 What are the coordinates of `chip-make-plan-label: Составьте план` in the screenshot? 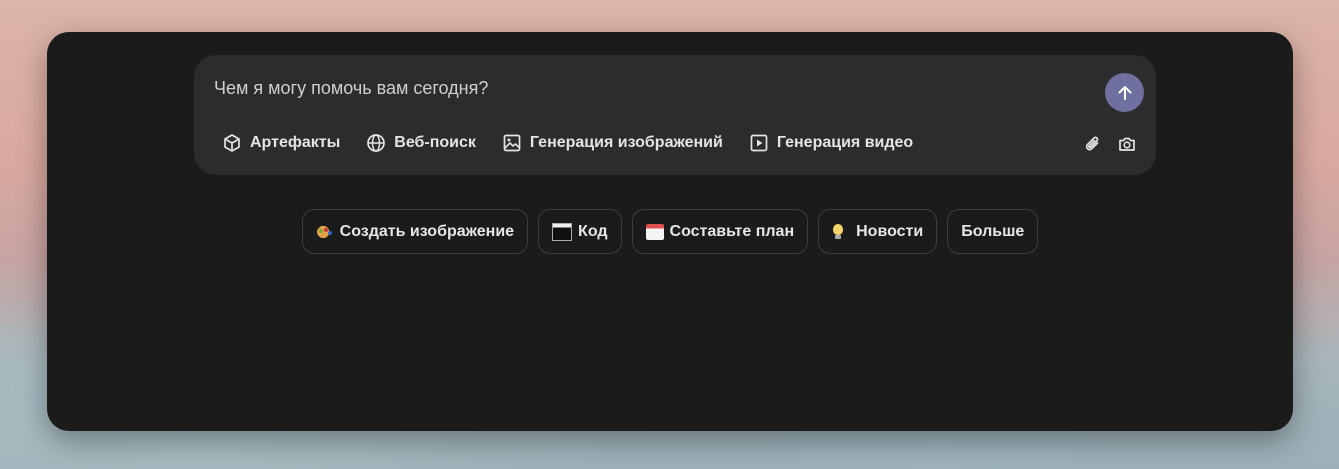 It's located at (732, 231).